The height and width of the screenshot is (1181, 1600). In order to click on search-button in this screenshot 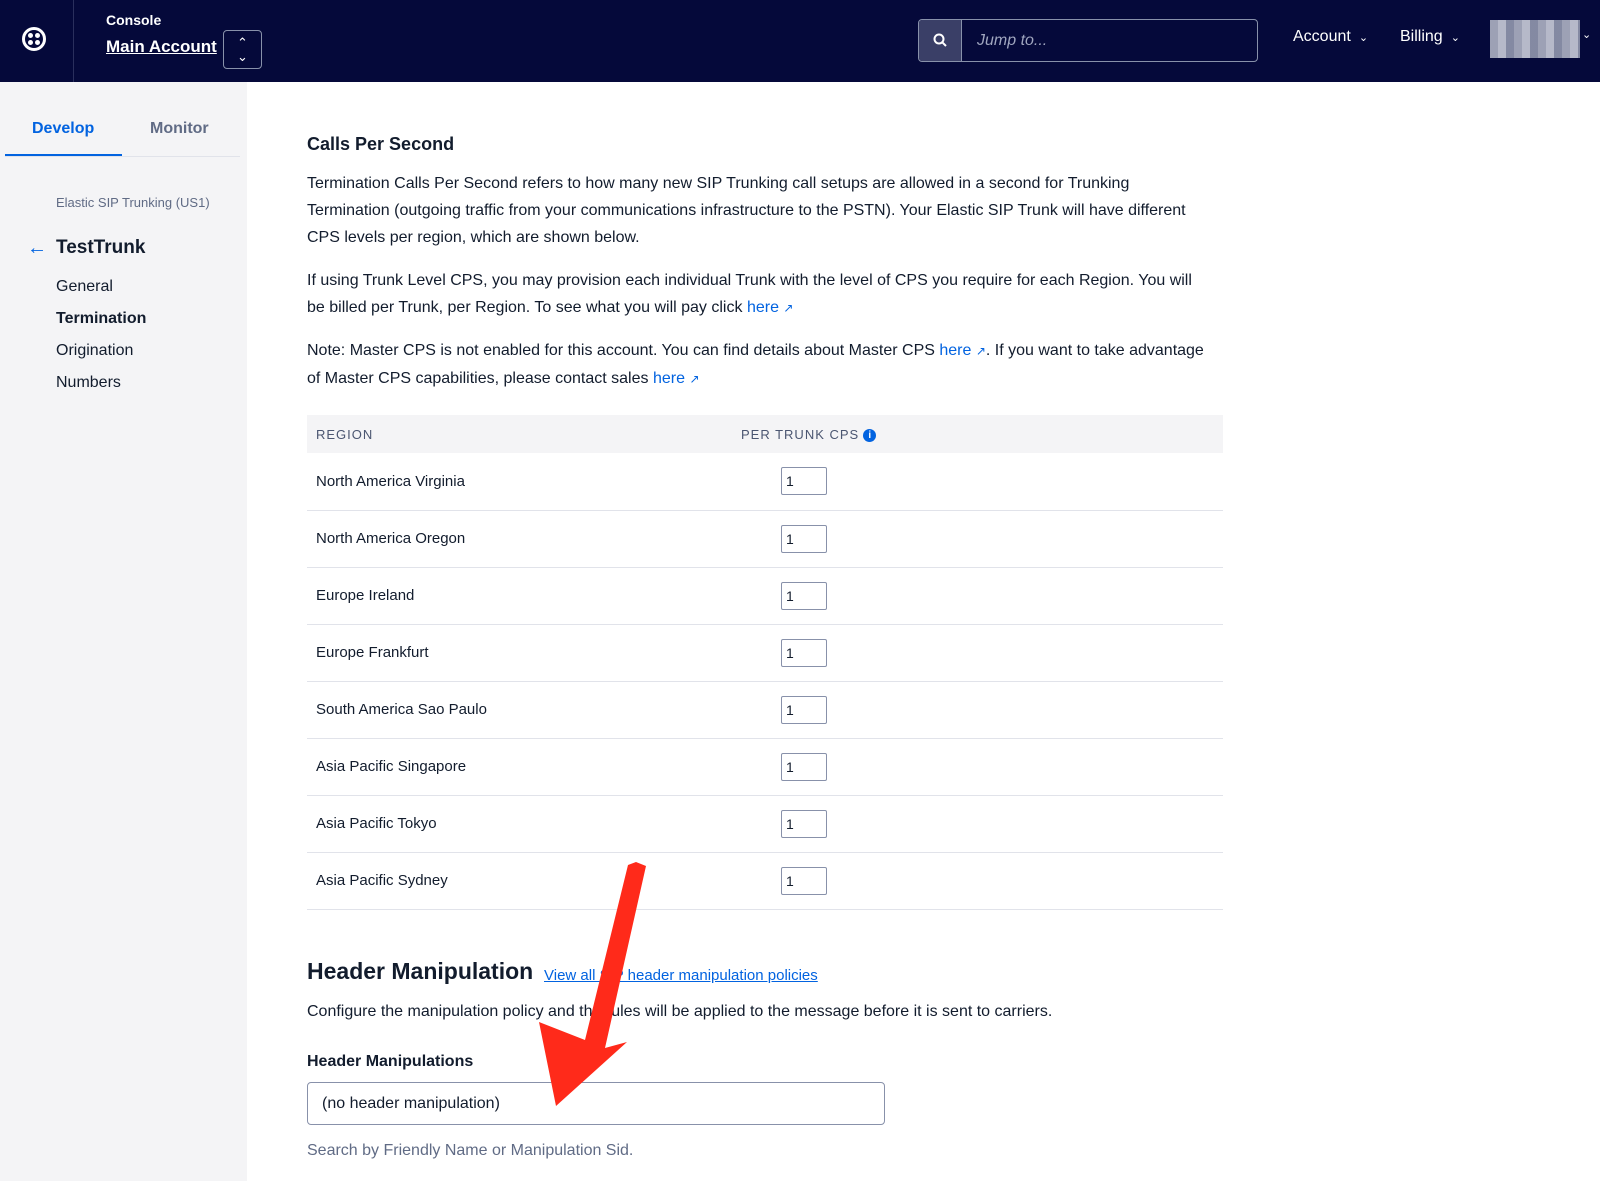, I will do `click(940, 40)`.